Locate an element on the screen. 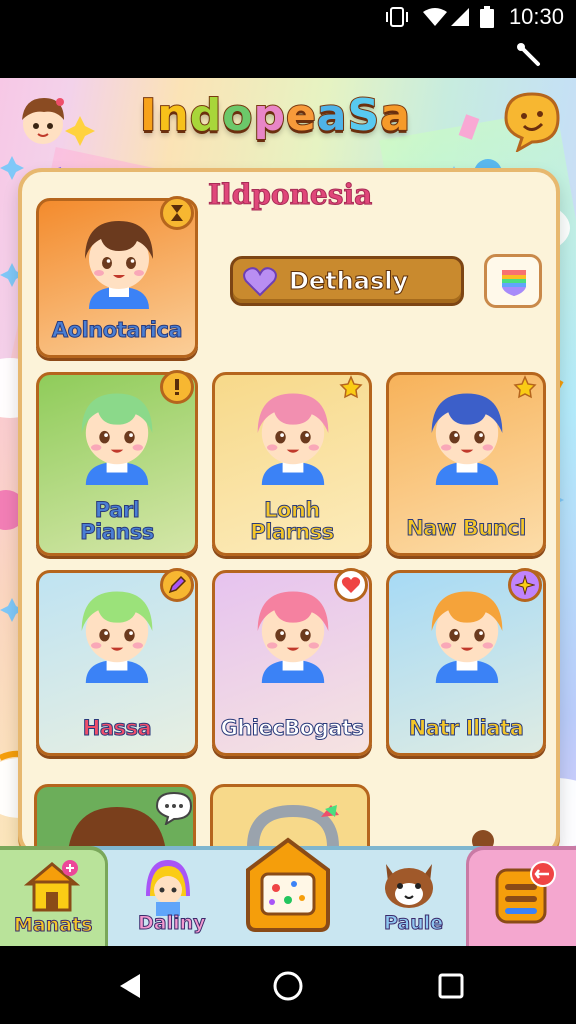 Image resolution: width=576 pixels, height=1024 pixels. pencil-icon is located at coordinates (177, 585).